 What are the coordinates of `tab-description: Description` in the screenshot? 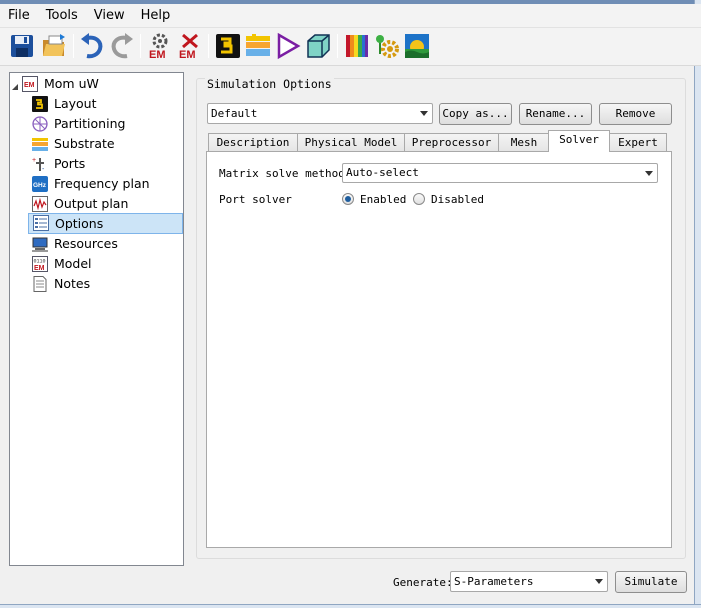 It's located at (253, 142).